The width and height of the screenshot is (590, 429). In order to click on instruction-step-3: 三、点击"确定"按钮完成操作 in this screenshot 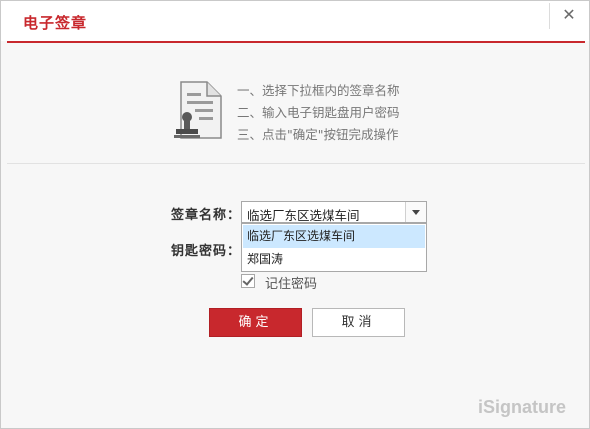, I will do `click(318, 134)`.